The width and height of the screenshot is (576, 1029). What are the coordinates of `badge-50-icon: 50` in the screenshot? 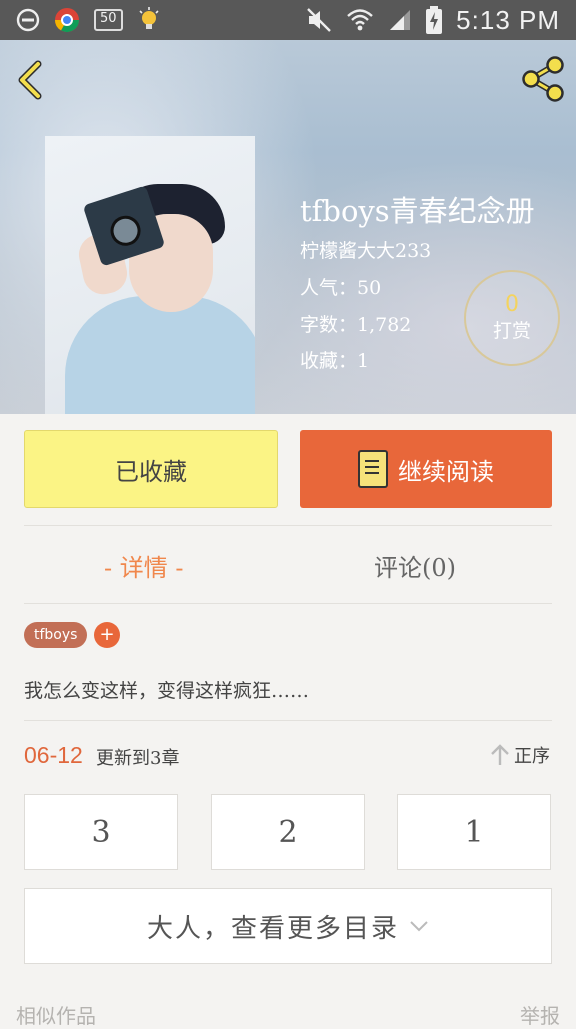 It's located at (108, 20).